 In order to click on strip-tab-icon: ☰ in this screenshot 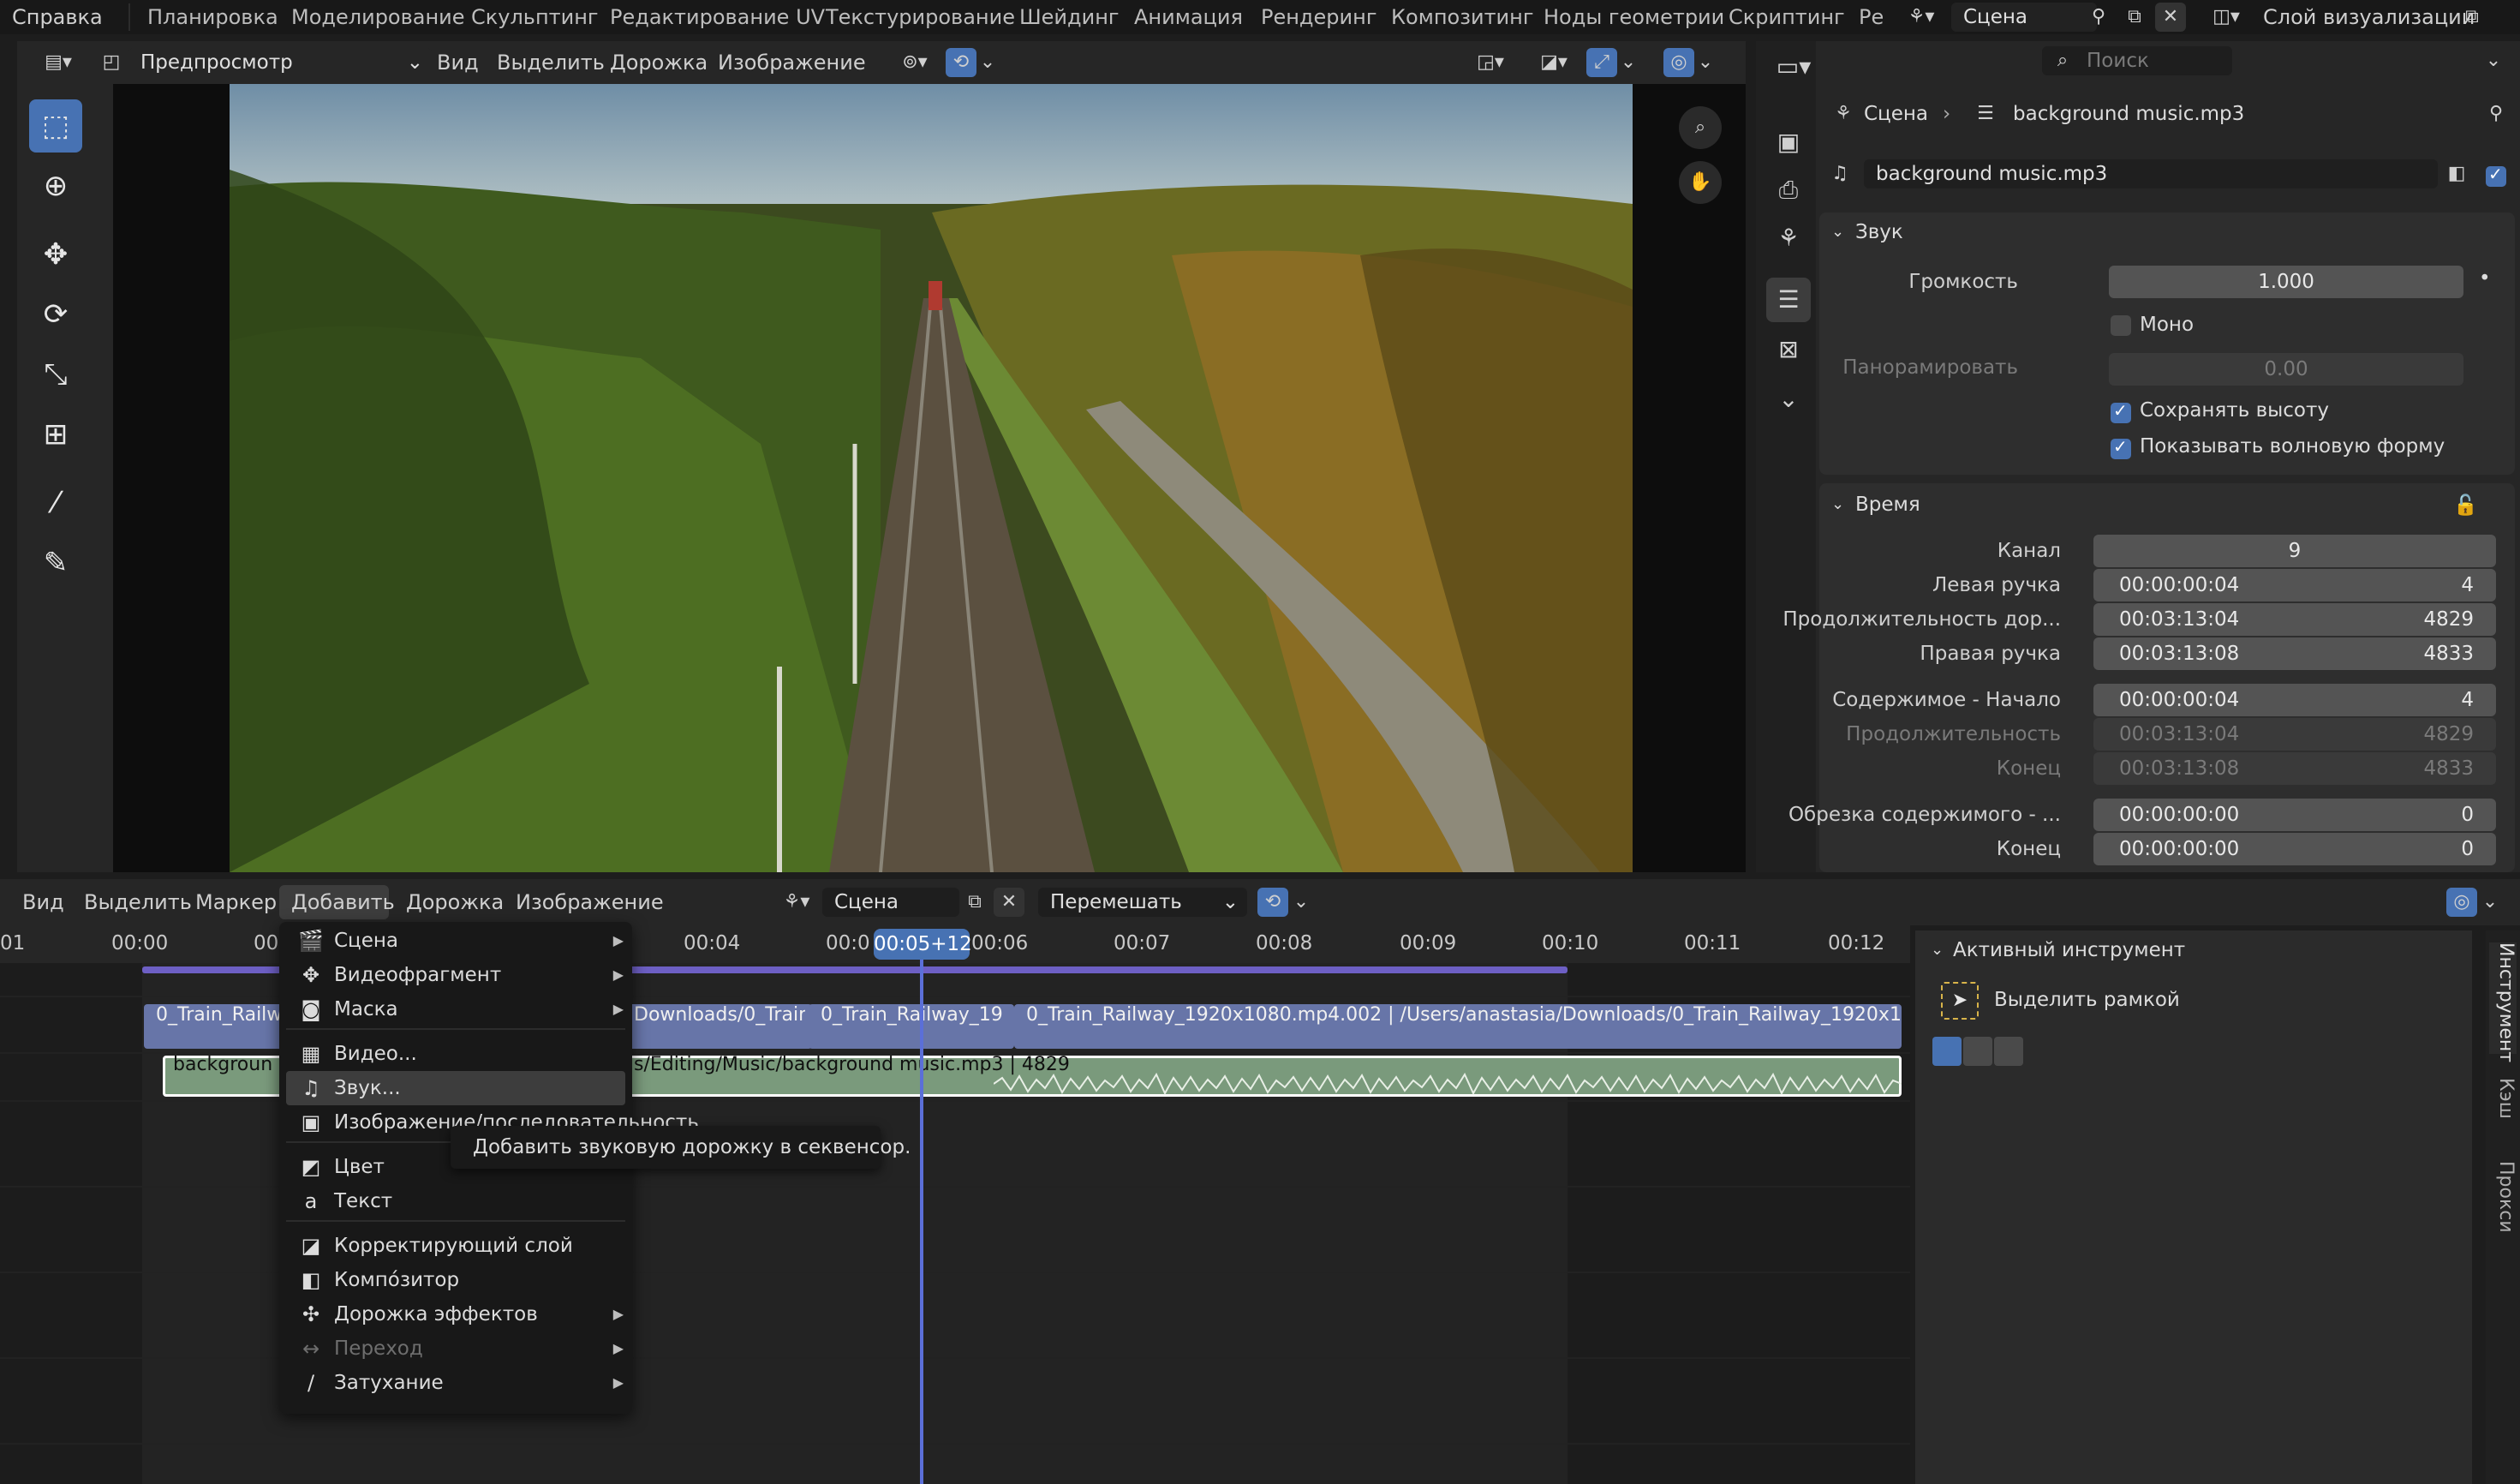, I will do `click(1788, 300)`.